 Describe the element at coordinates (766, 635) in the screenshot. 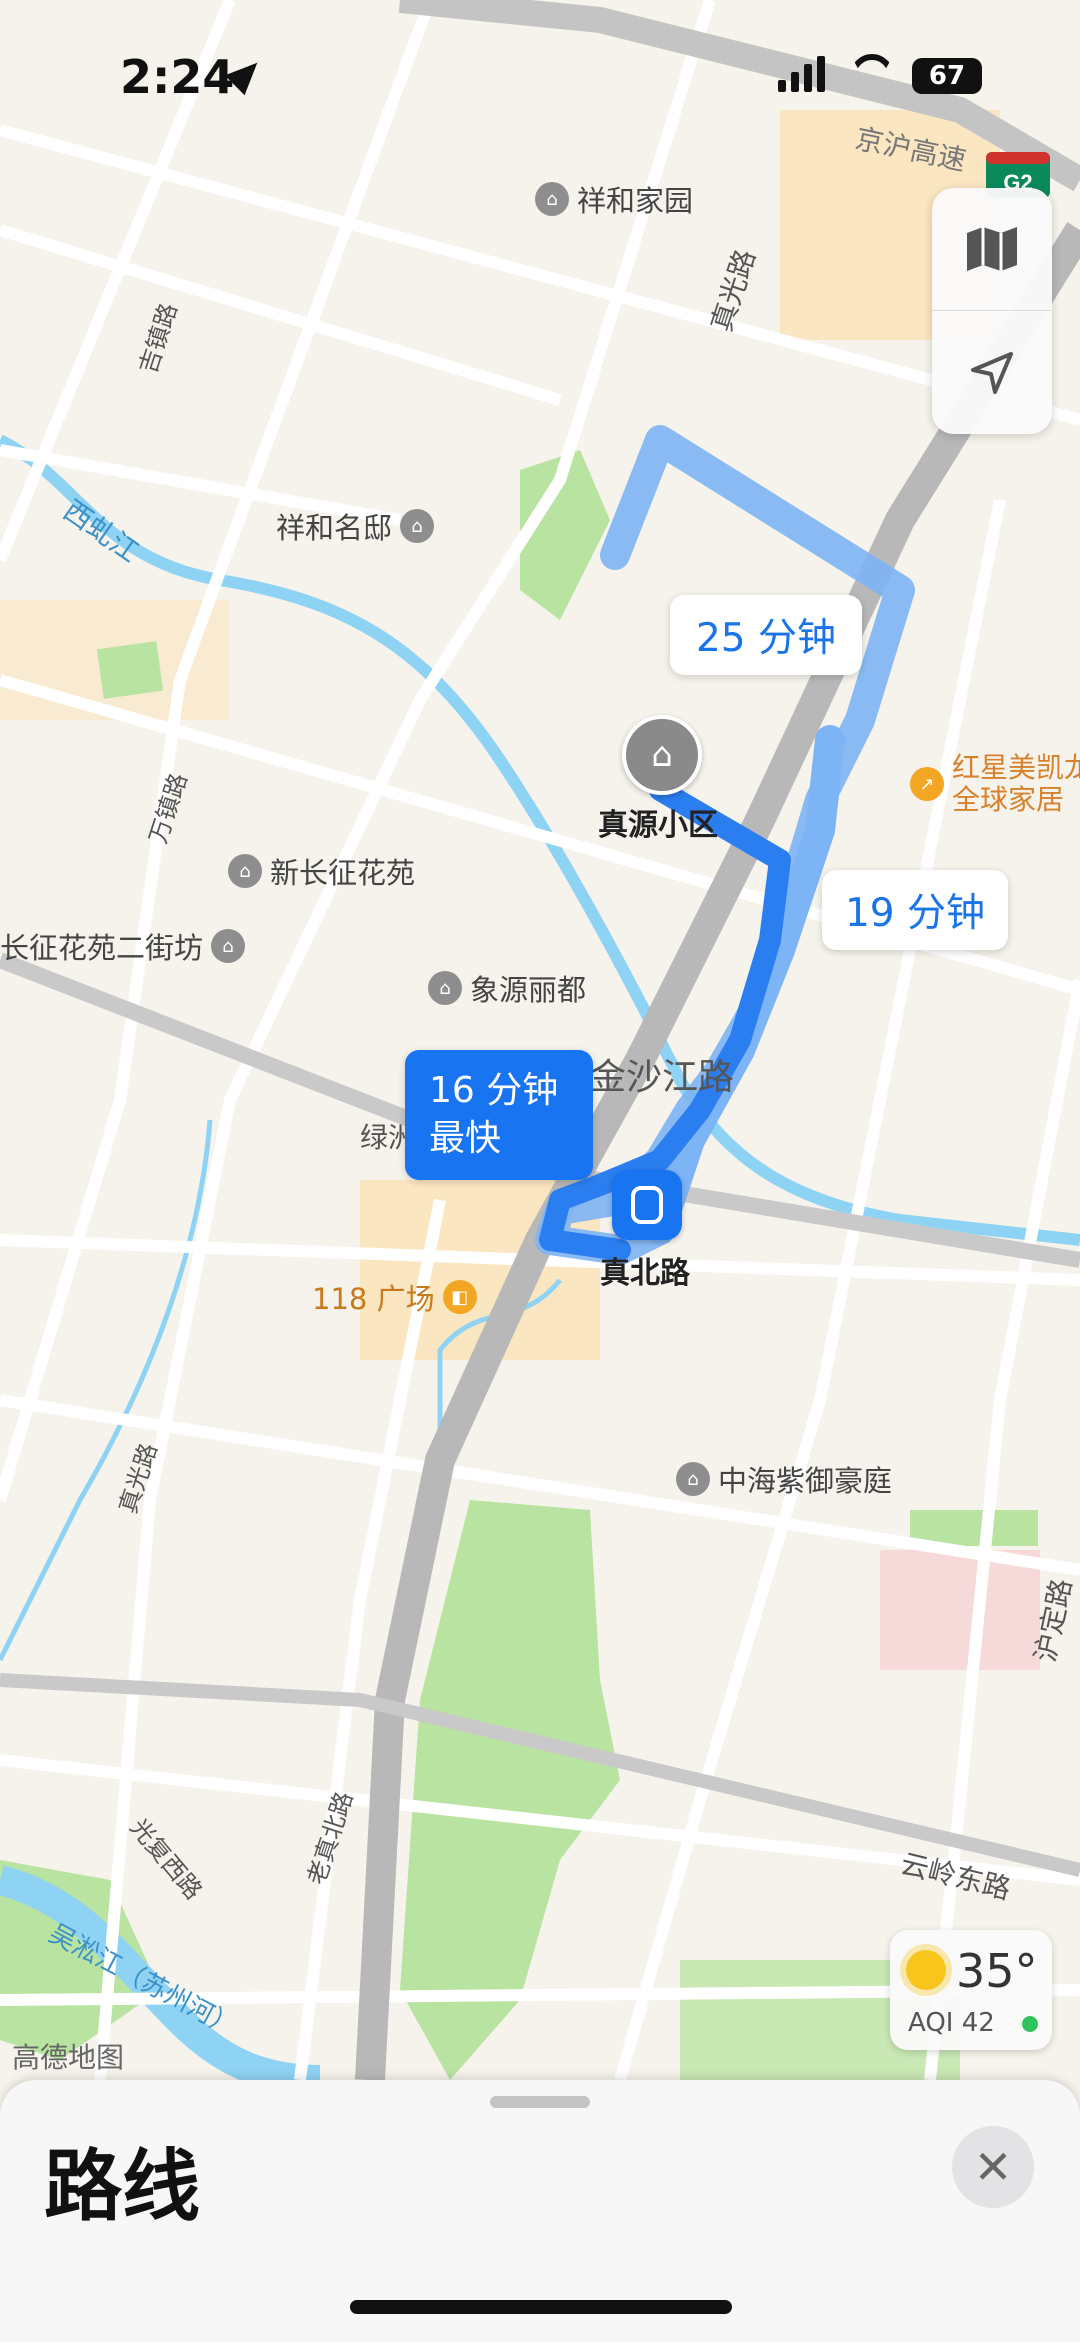

I see `route-bubble-25min: 25 分钟` at that location.